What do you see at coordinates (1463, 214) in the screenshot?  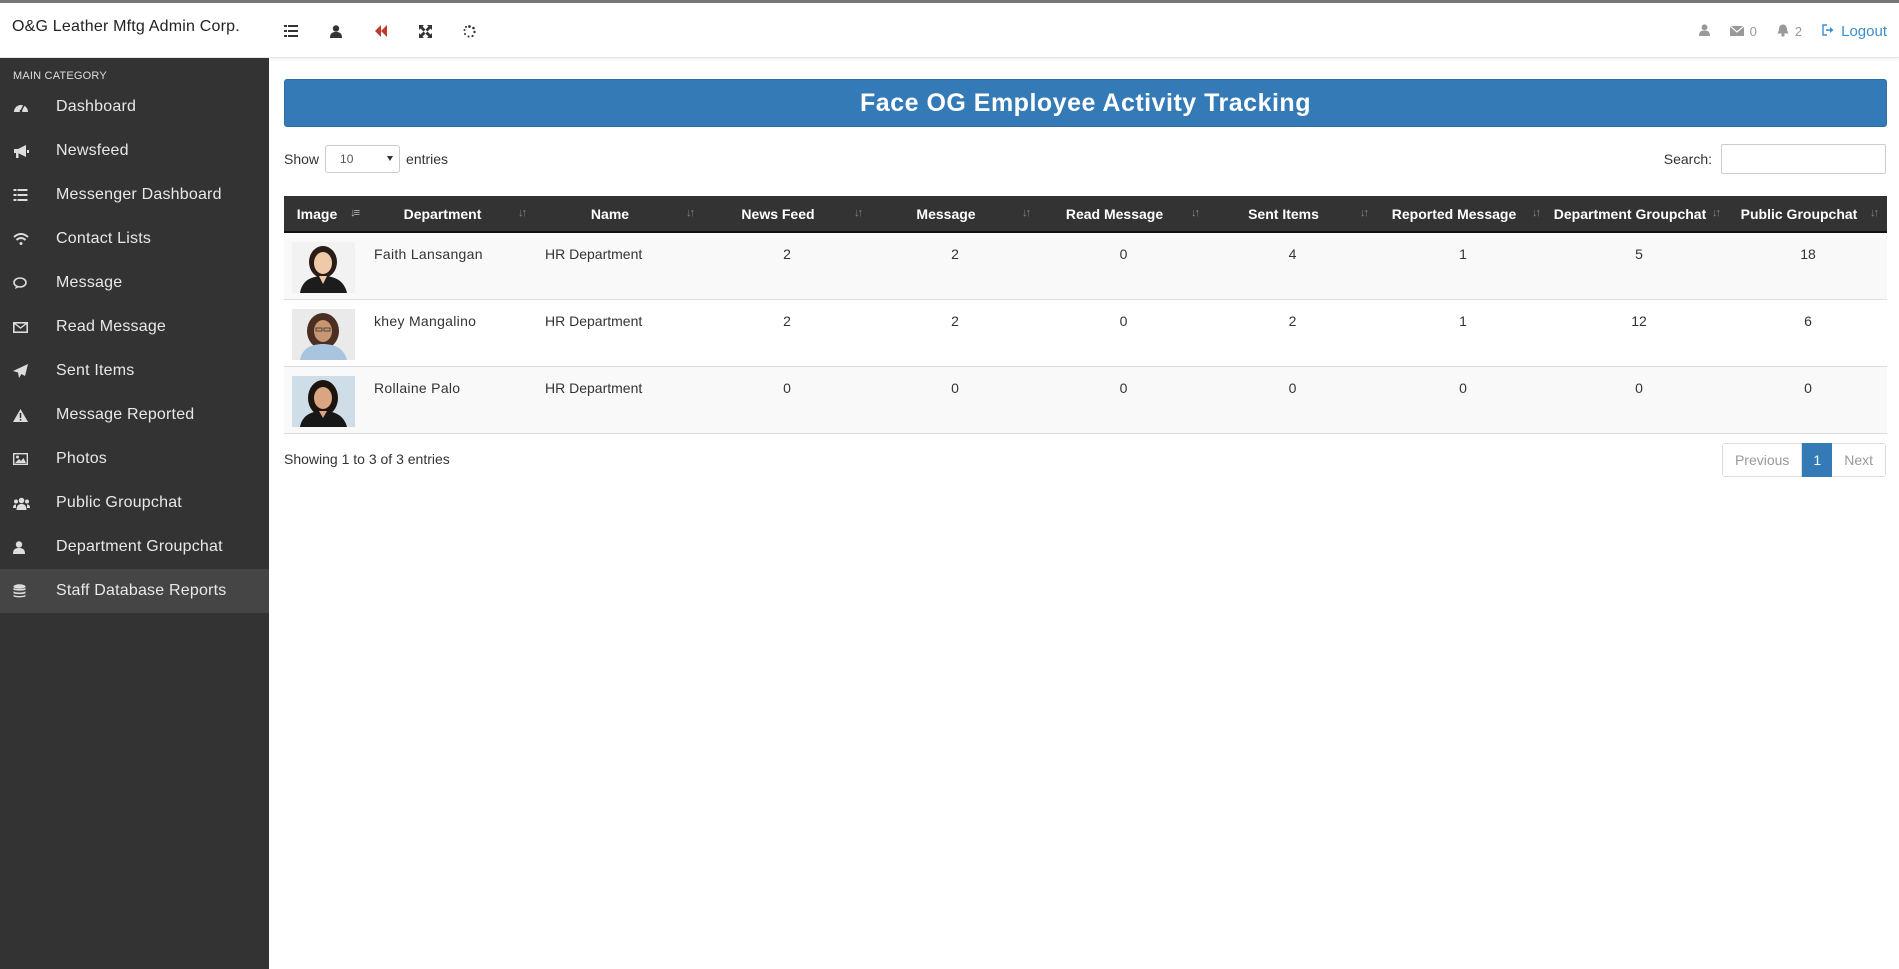 I see `column-header-reported-message: Reported Message ↓↑` at bounding box center [1463, 214].